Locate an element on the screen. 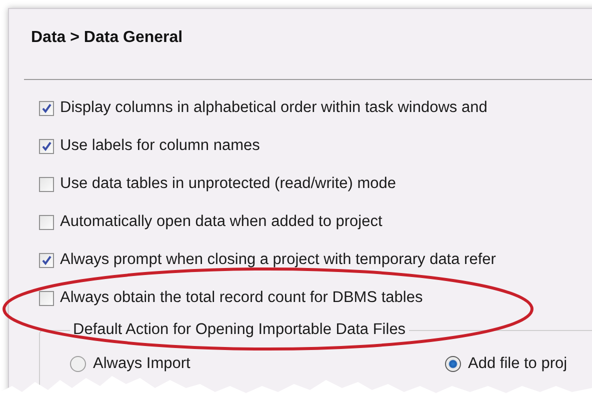 The height and width of the screenshot is (405, 592). group-legend: Default Action for Opening Importable Data Files is located at coordinates (239, 330).